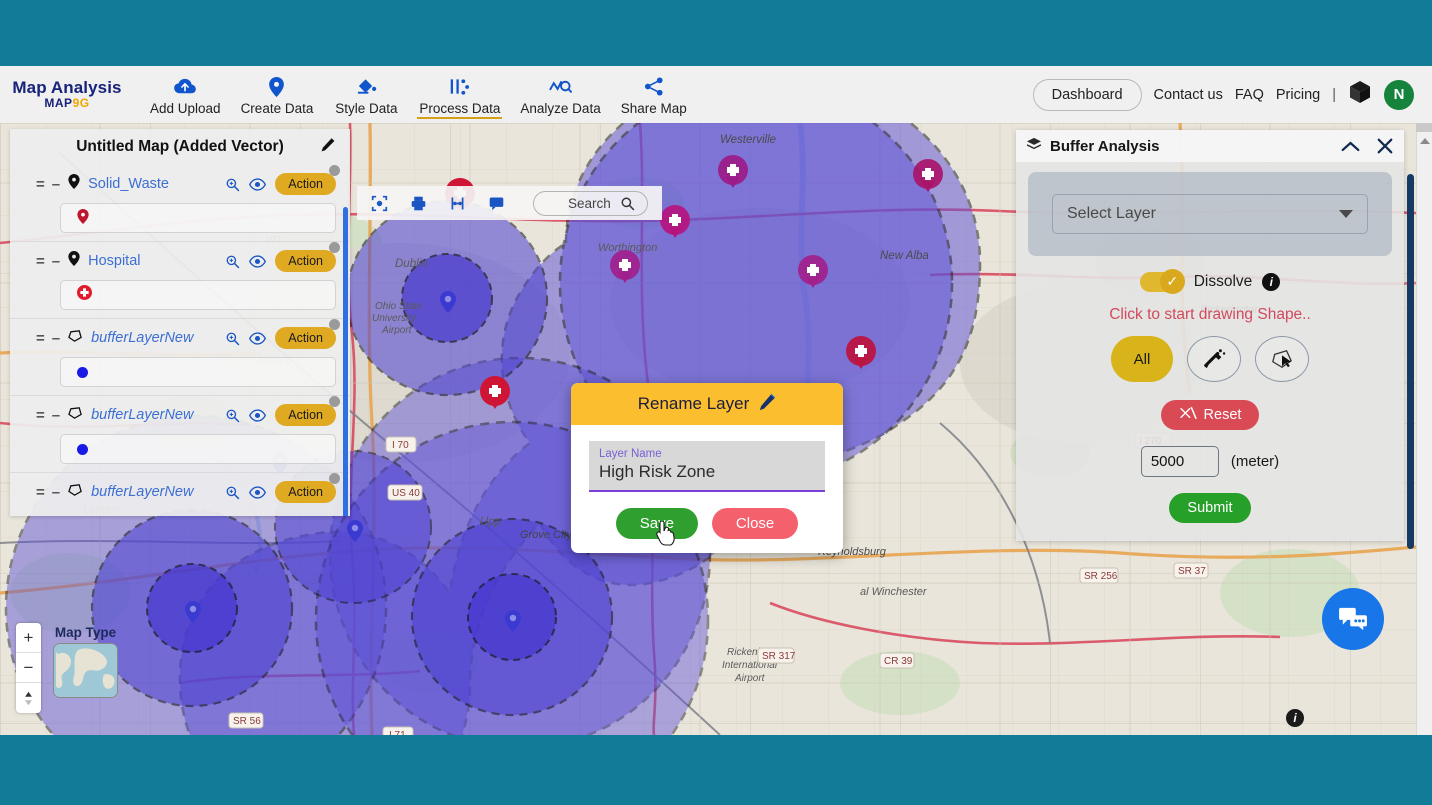  What do you see at coordinates (1210, 214) in the screenshot?
I see `select-layer-dropdown: Select Layer` at bounding box center [1210, 214].